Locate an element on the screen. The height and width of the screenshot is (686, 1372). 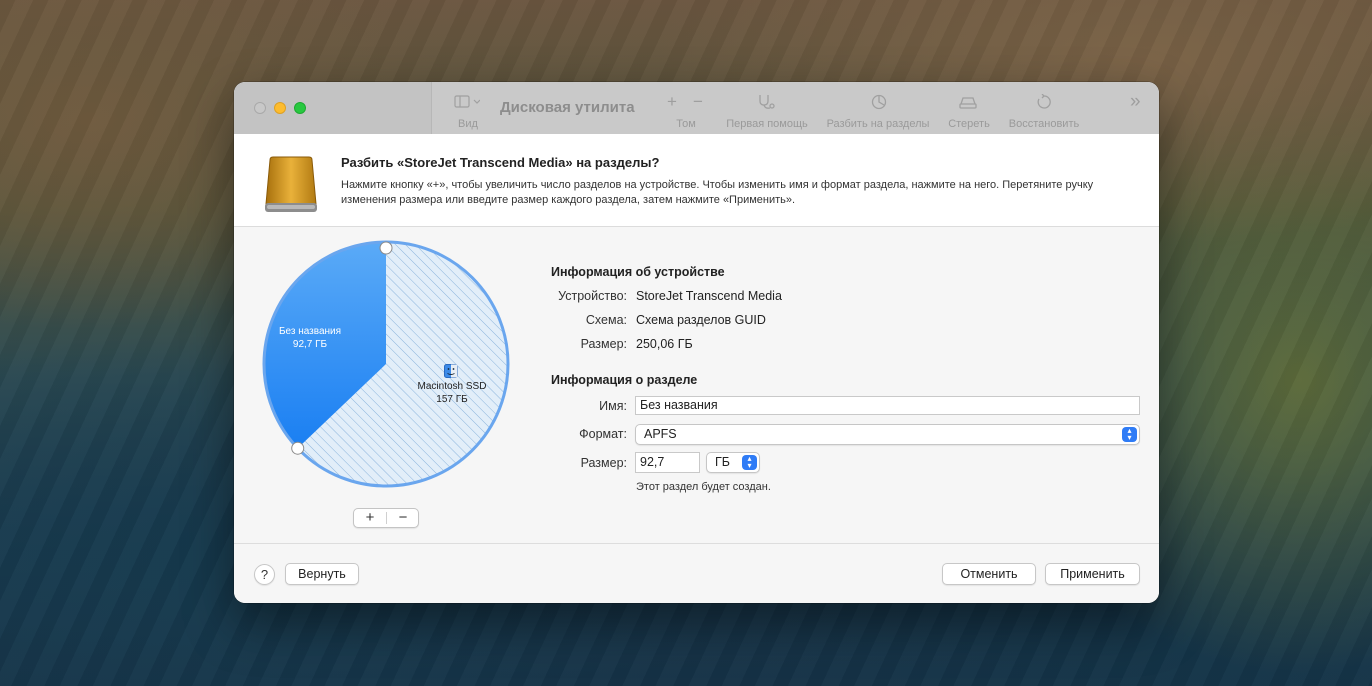
footer-divider is located at coordinates (696, 543).